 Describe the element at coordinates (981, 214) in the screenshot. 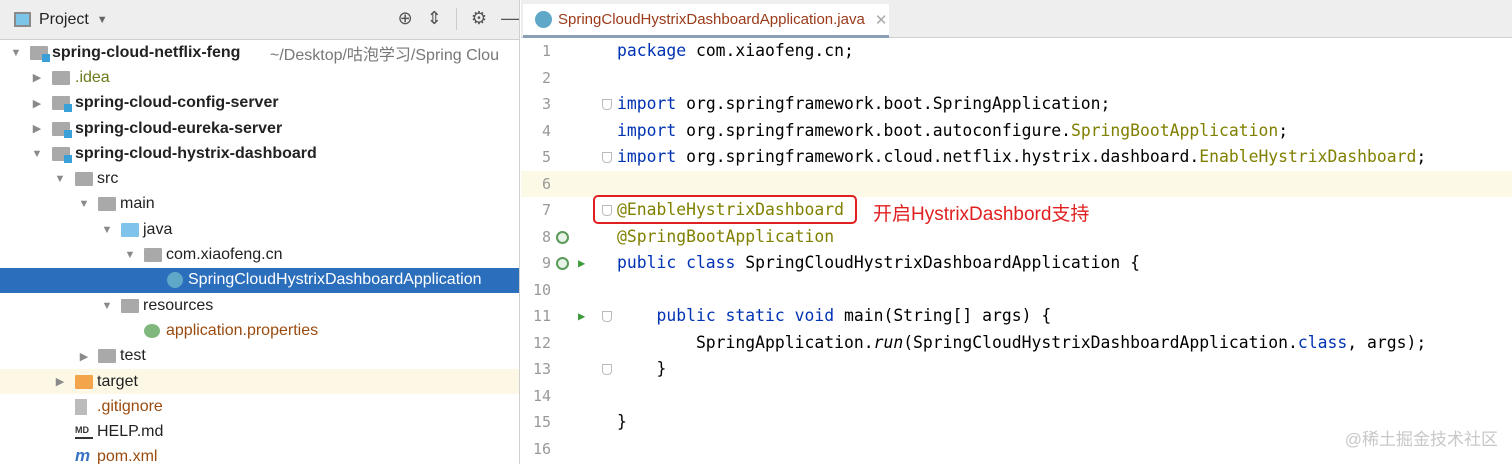

I see `annotation-note: 开启HystrixDashbord支持` at that location.